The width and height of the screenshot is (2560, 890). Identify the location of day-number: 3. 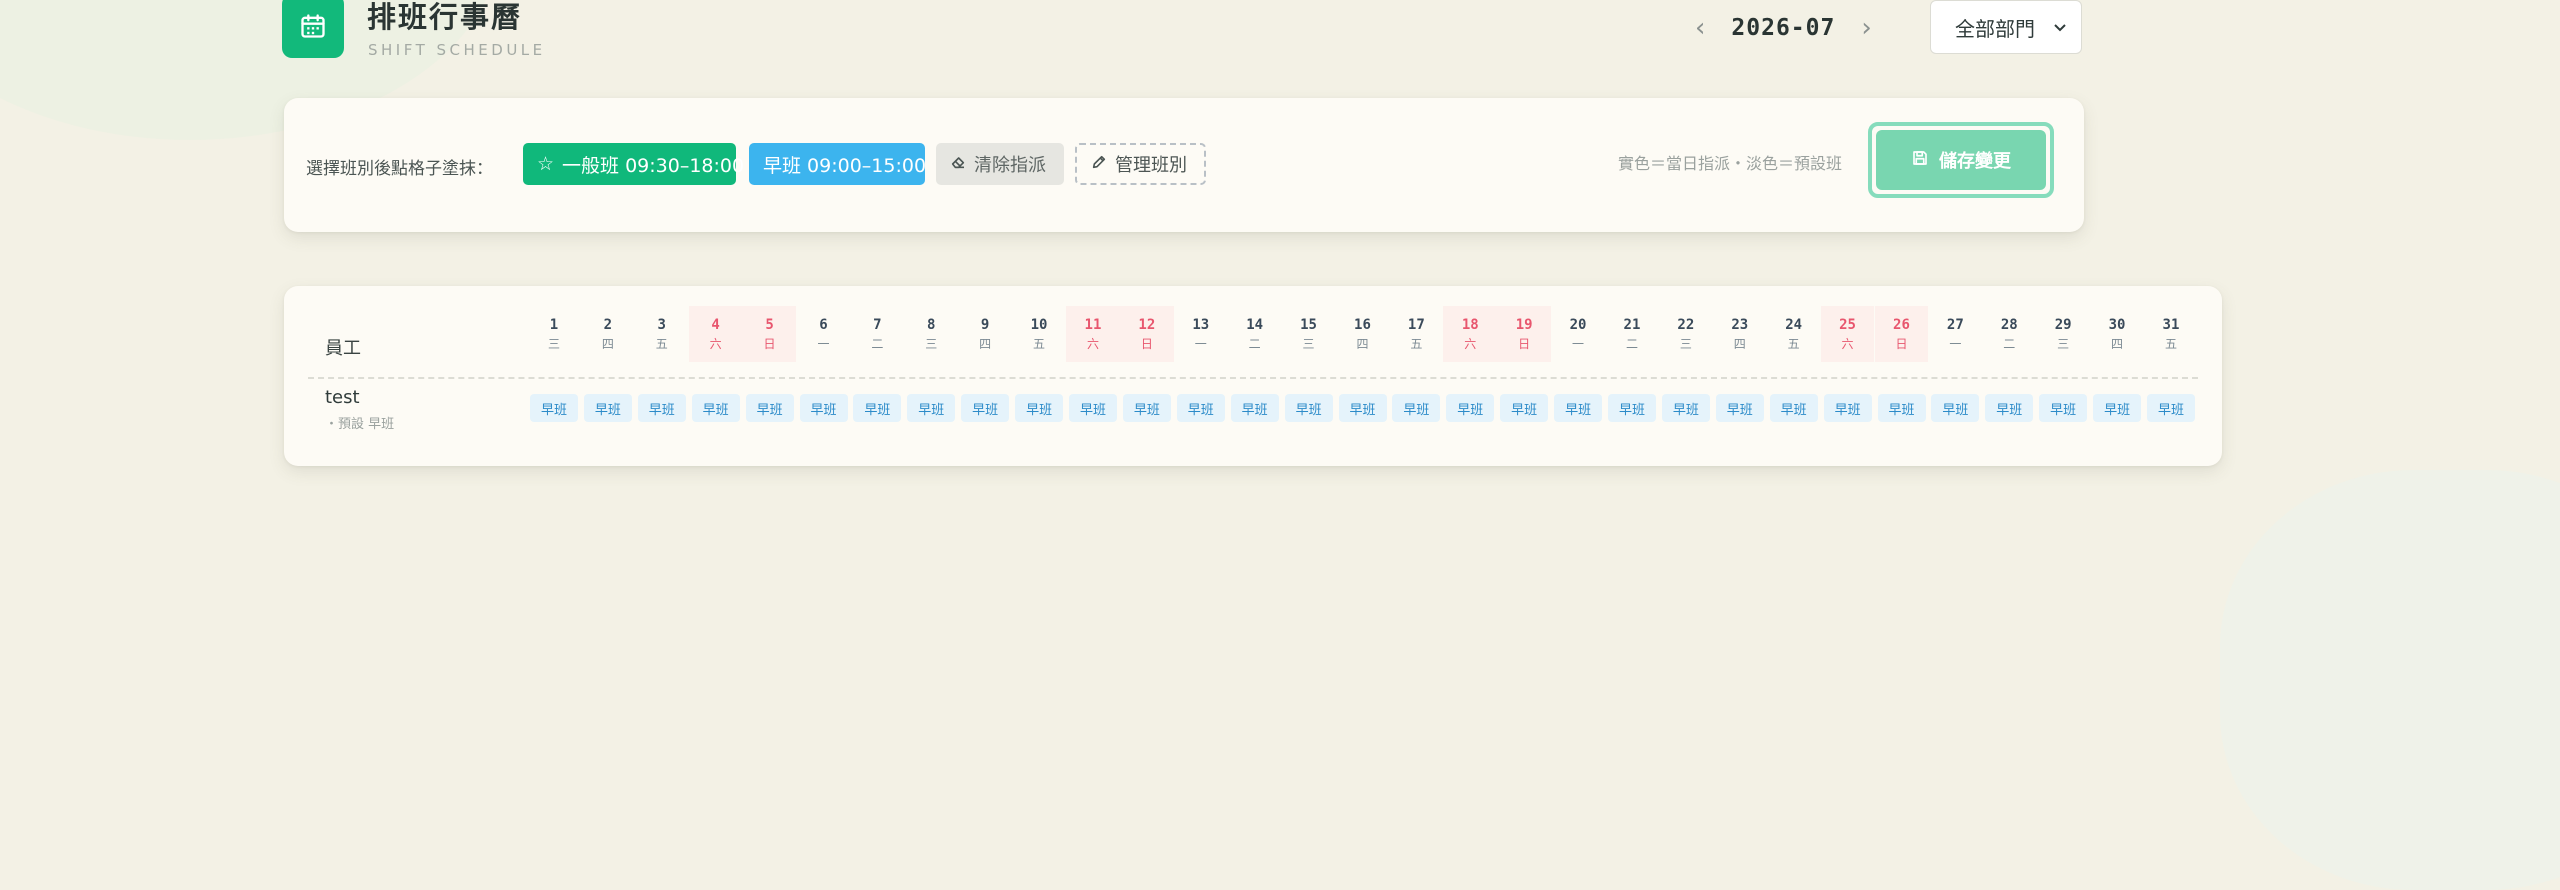
(661, 325).